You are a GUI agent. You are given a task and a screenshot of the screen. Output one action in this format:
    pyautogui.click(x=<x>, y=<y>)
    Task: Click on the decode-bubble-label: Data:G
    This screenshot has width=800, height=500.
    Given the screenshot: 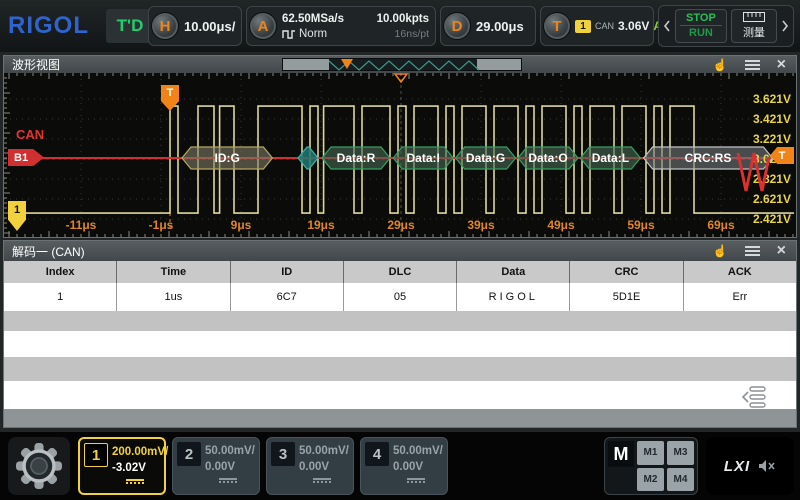 What is the action you would take?
    pyautogui.click(x=485, y=158)
    